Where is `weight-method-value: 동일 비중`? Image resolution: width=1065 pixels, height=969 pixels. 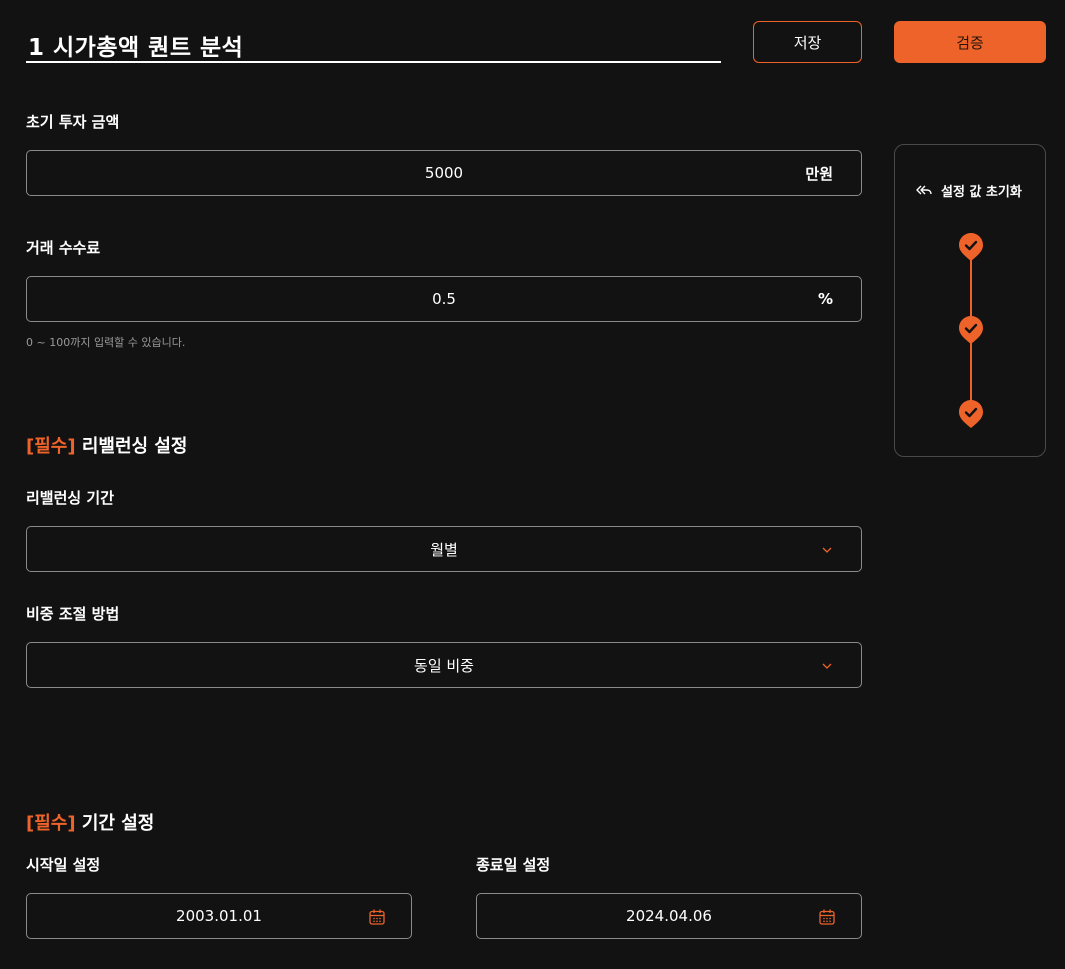 weight-method-value: 동일 비중 is located at coordinates (444, 665).